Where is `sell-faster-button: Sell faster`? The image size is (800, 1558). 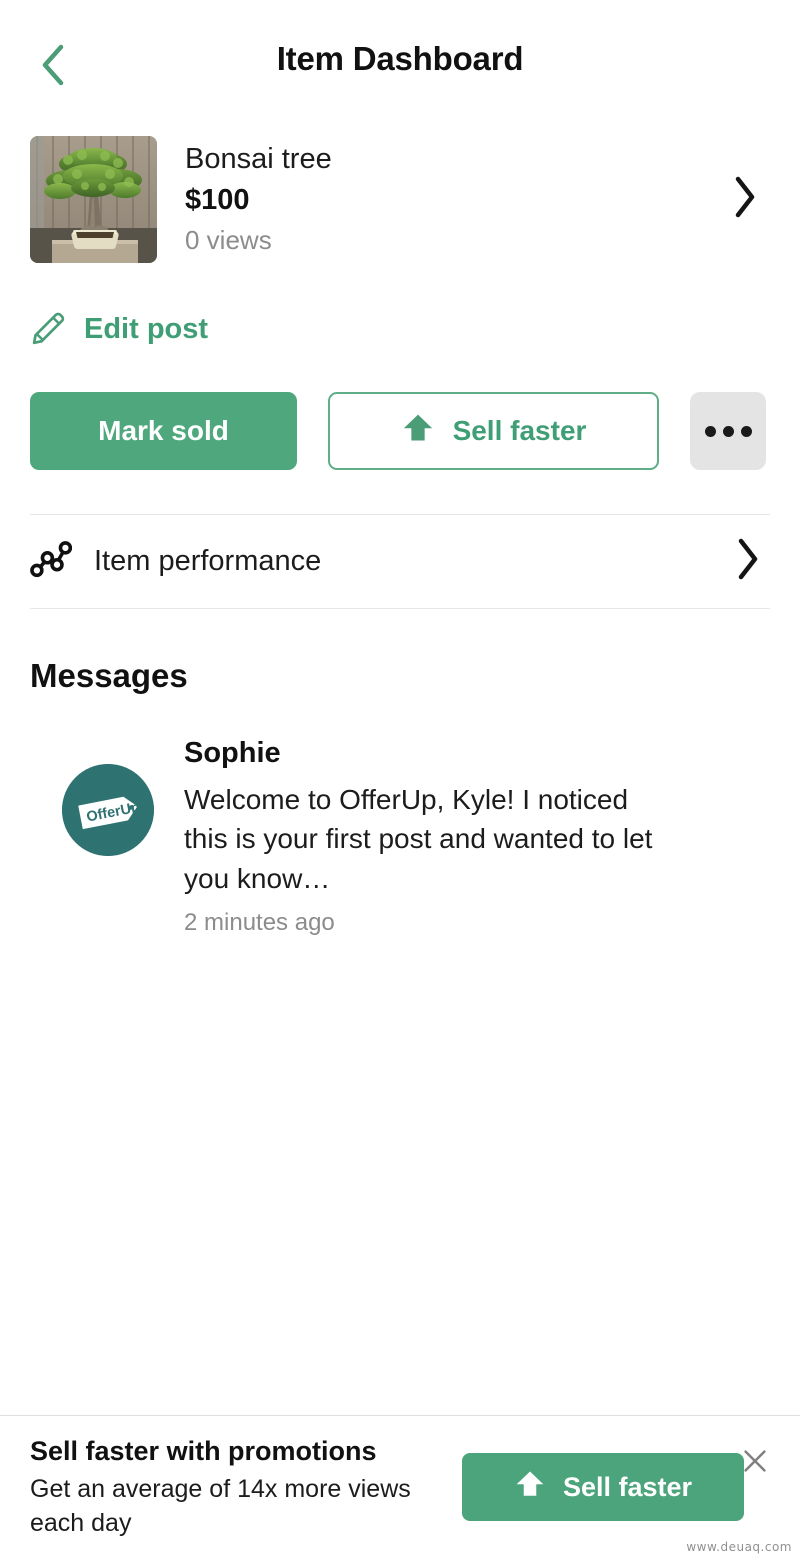 sell-faster-button: Sell faster is located at coordinates (493, 431).